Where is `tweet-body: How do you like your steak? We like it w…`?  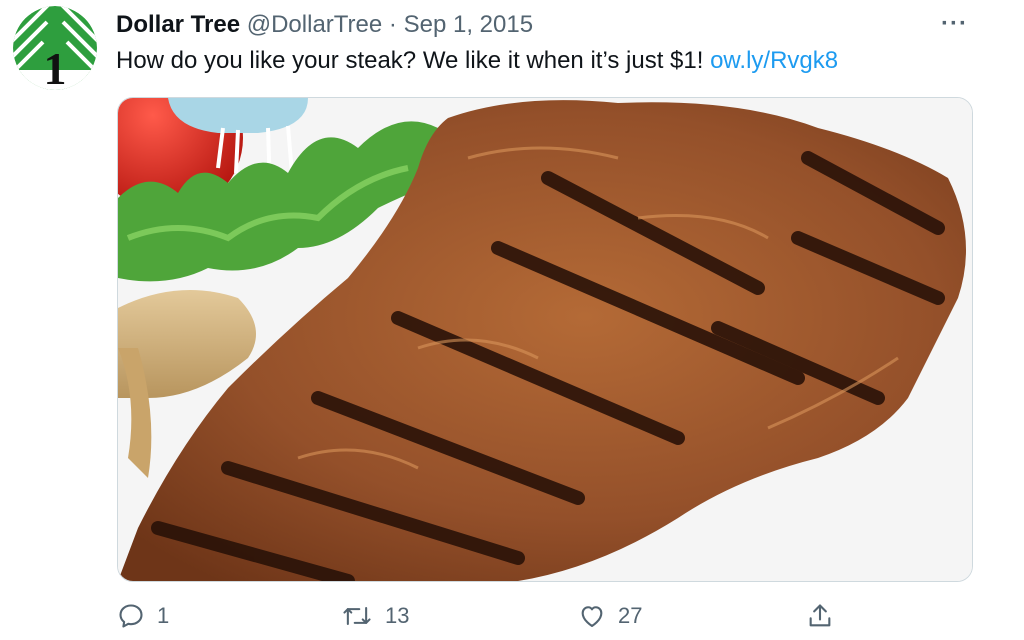
tweet-body: How do you like your steak? We like it w… is located at coordinates (413, 60).